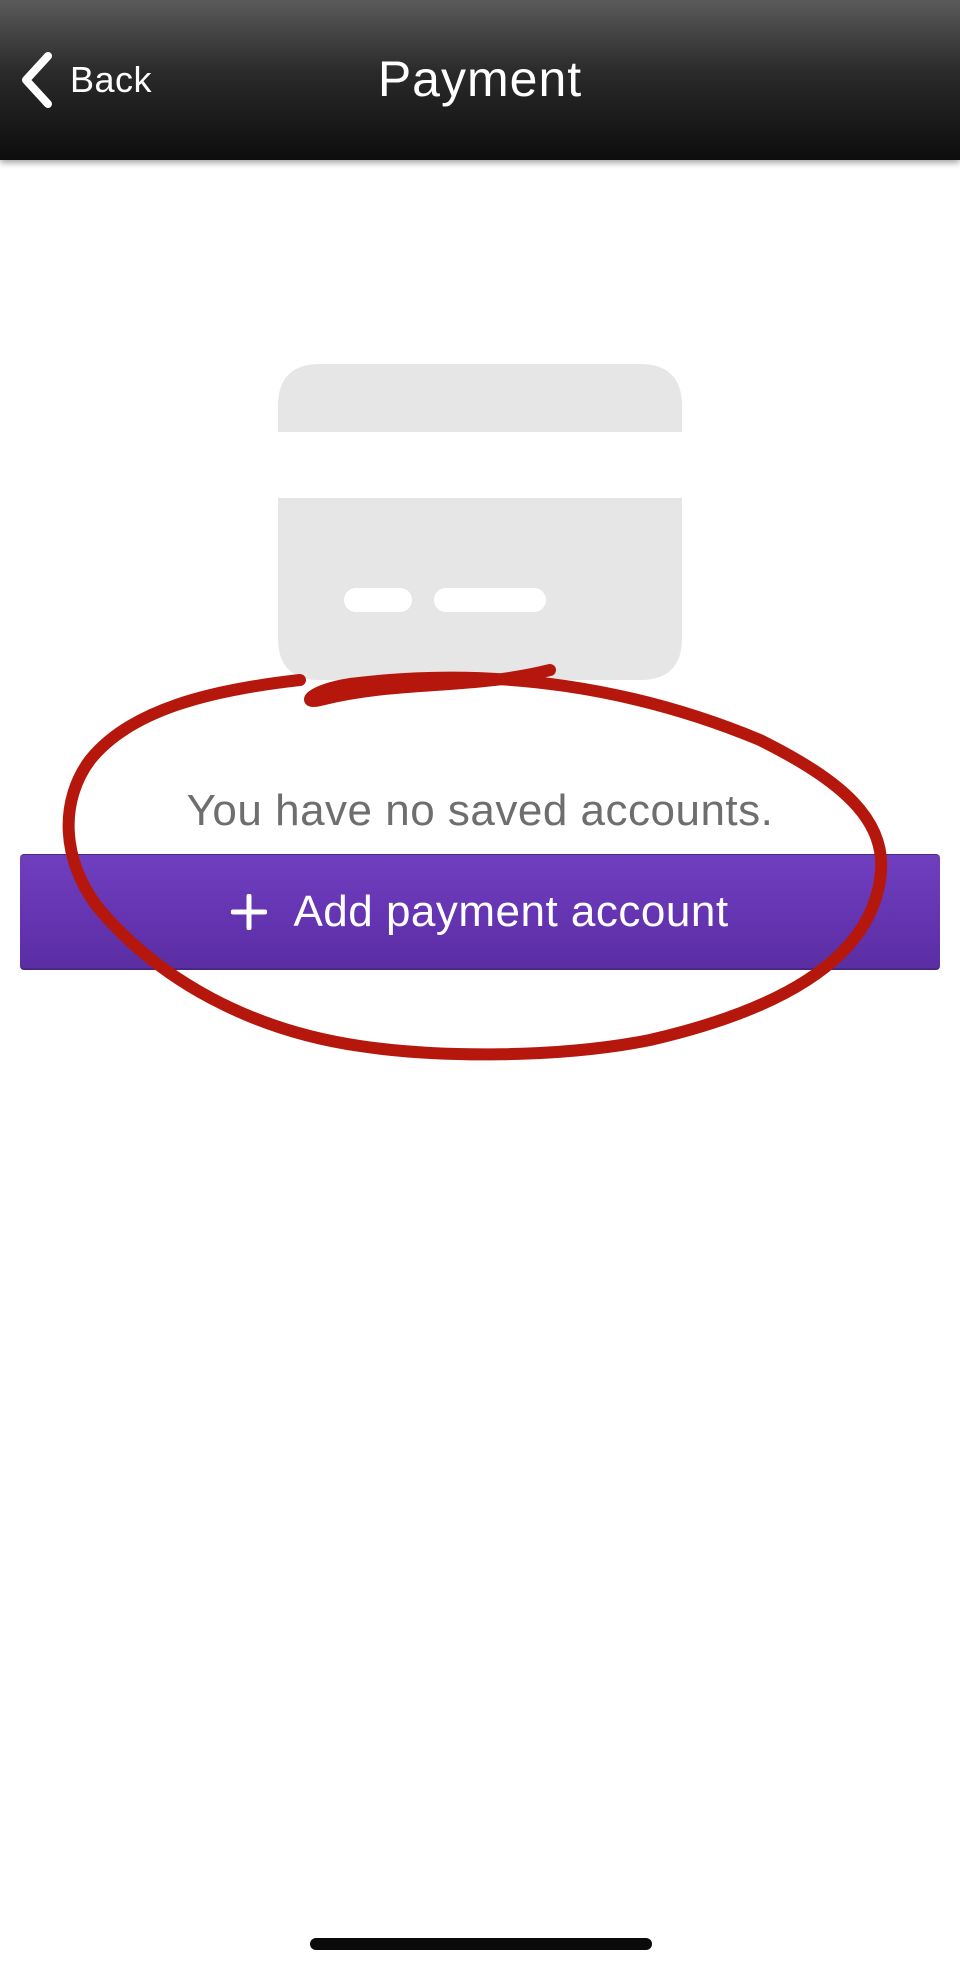  What do you see at coordinates (480, 522) in the screenshot?
I see `credit-card-icon` at bounding box center [480, 522].